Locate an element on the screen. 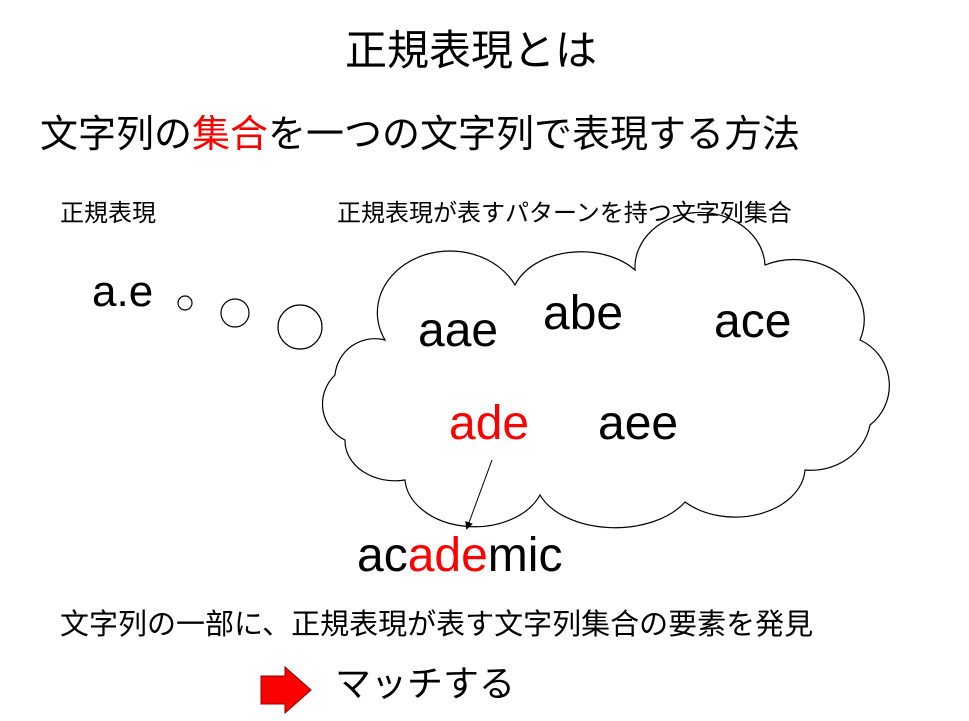  subtitle-part: を一つの文字列で表現する方法 is located at coordinates (534, 134).